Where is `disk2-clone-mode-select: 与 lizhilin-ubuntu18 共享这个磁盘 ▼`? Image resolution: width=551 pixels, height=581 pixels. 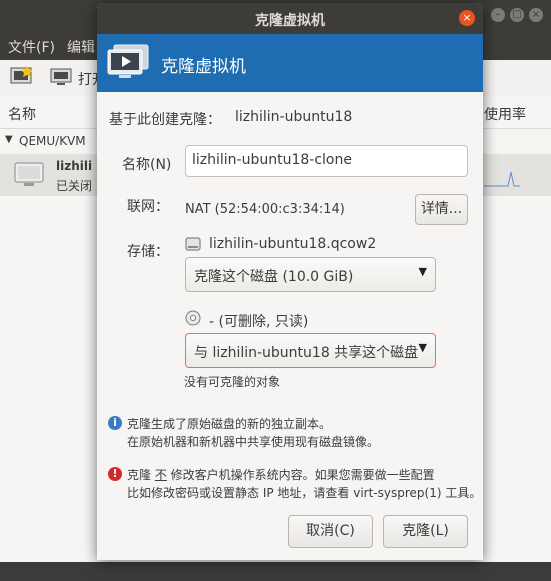
disk2-clone-mode-select: 与 lizhilin-ubuntu18 共享这个磁盘 ▼ is located at coordinates (310, 350).